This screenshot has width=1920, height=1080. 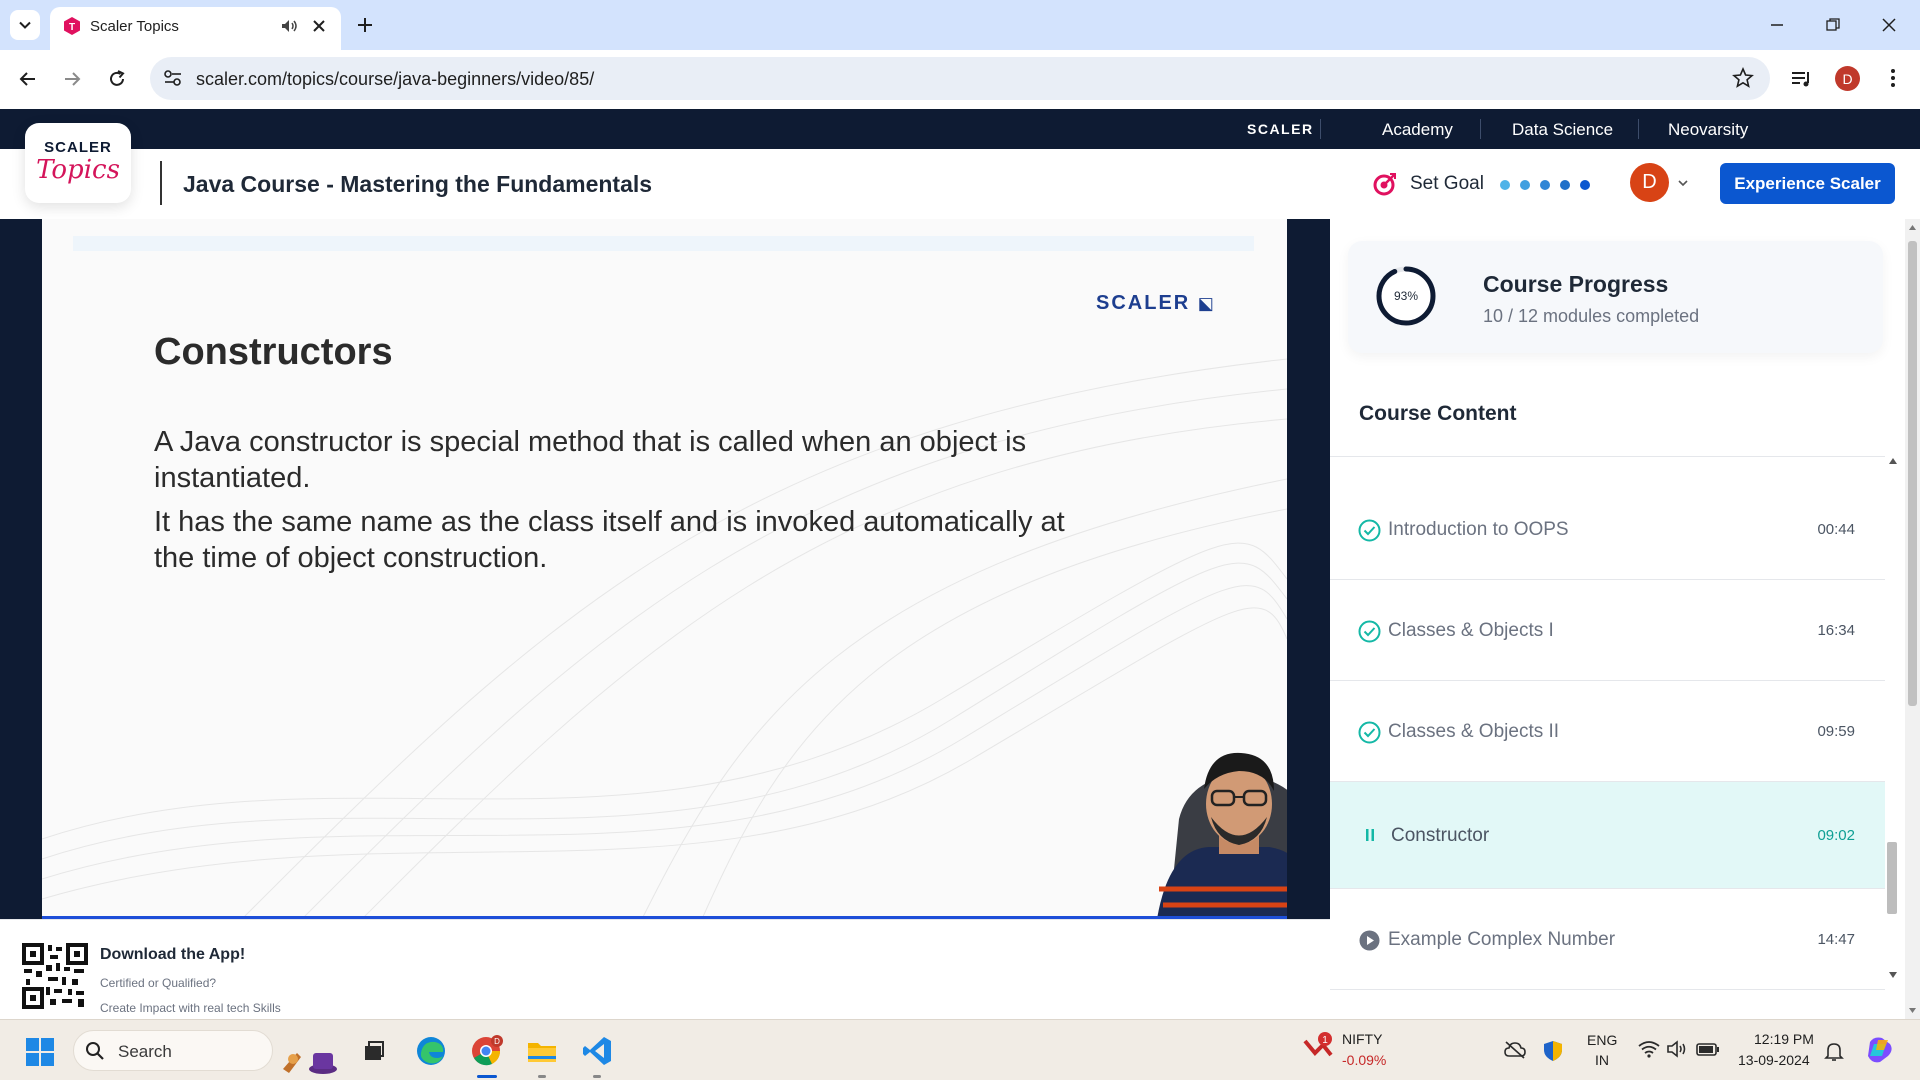 I want to click on windows-start-icon, so click(x=40, y=1052).